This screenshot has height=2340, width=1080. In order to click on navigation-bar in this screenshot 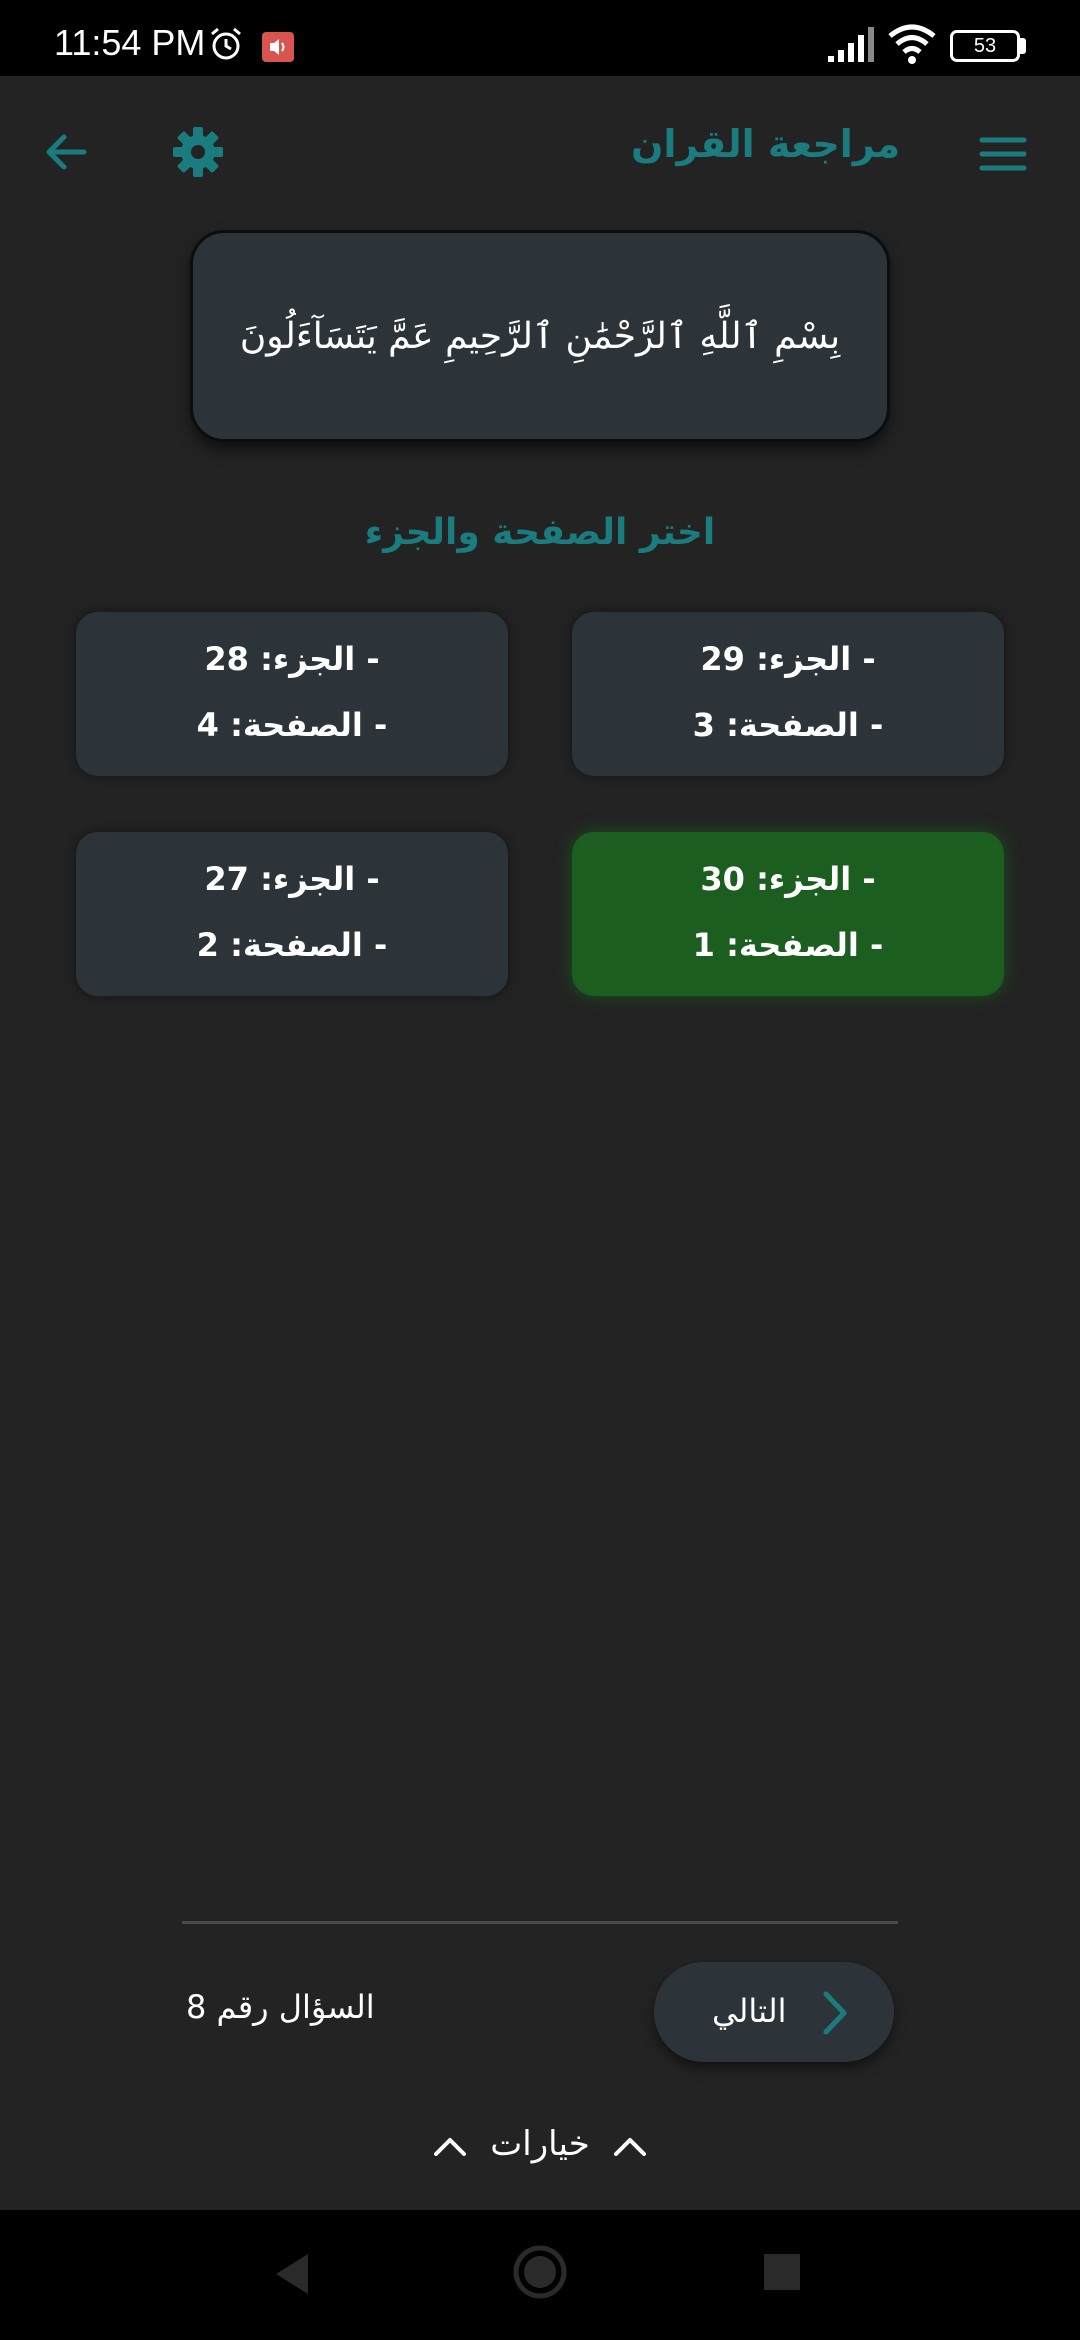, I will do `click(540, 2275)`.